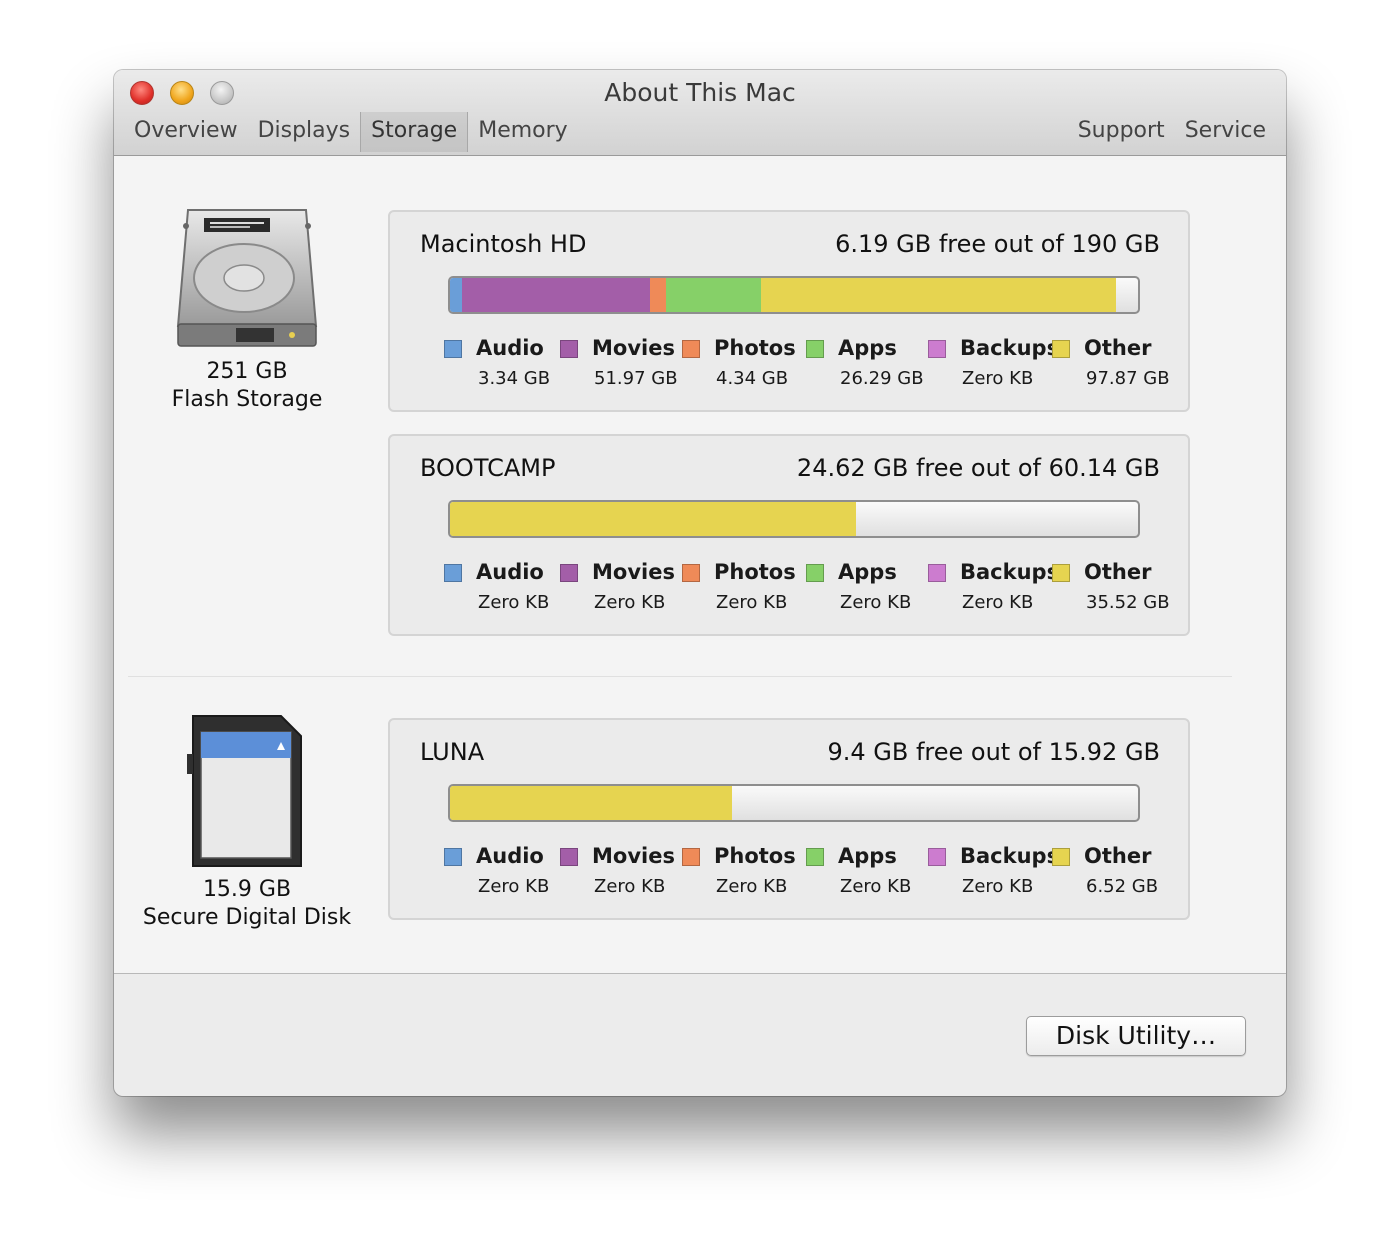  I want to click on volume-name: Macintosh HD, so click(503, 244).